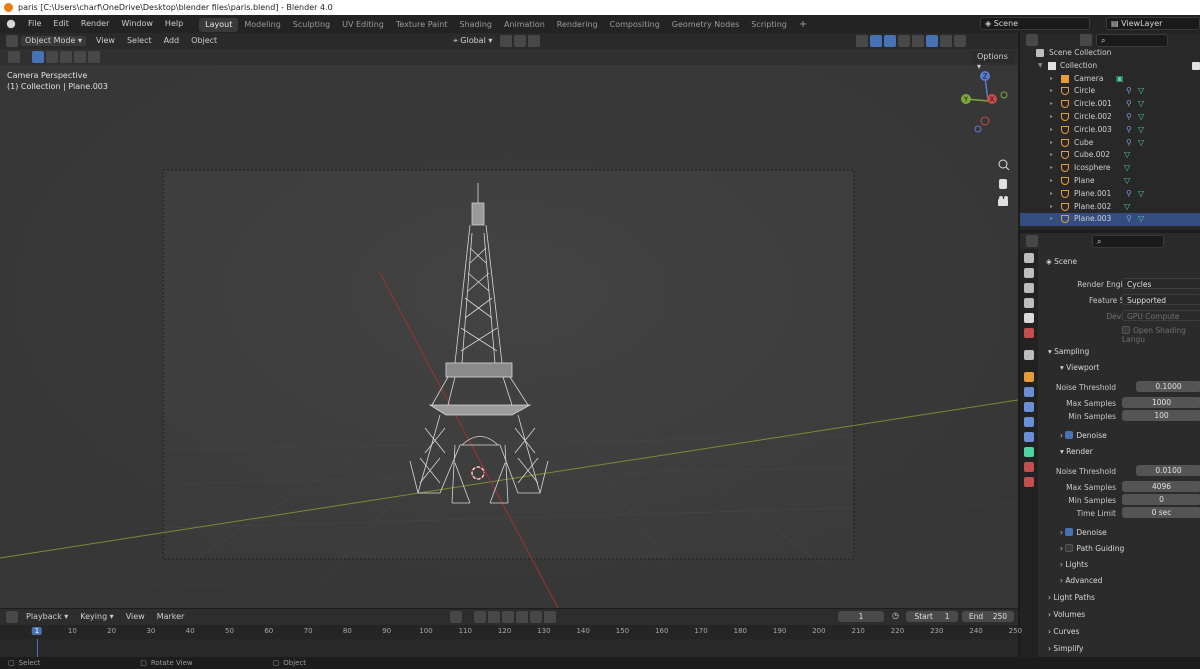 This screenshot has width=1200, height=669. Describe the element at coordinates (1029, 258) in the screenshot. I see `tool-tab-icon` at that location.